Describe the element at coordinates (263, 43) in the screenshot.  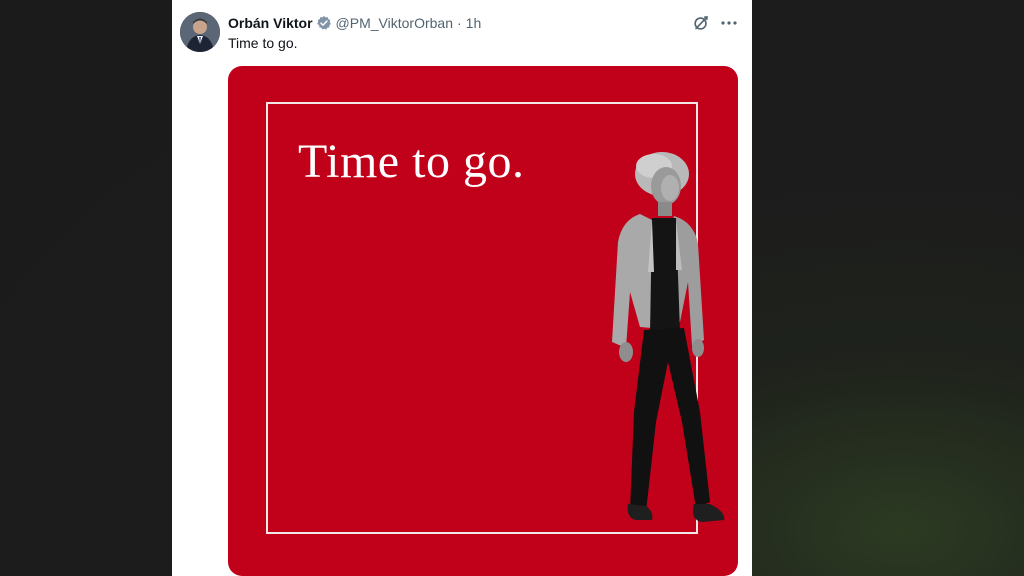
I see `tweet-text: Time to go.` at that location.